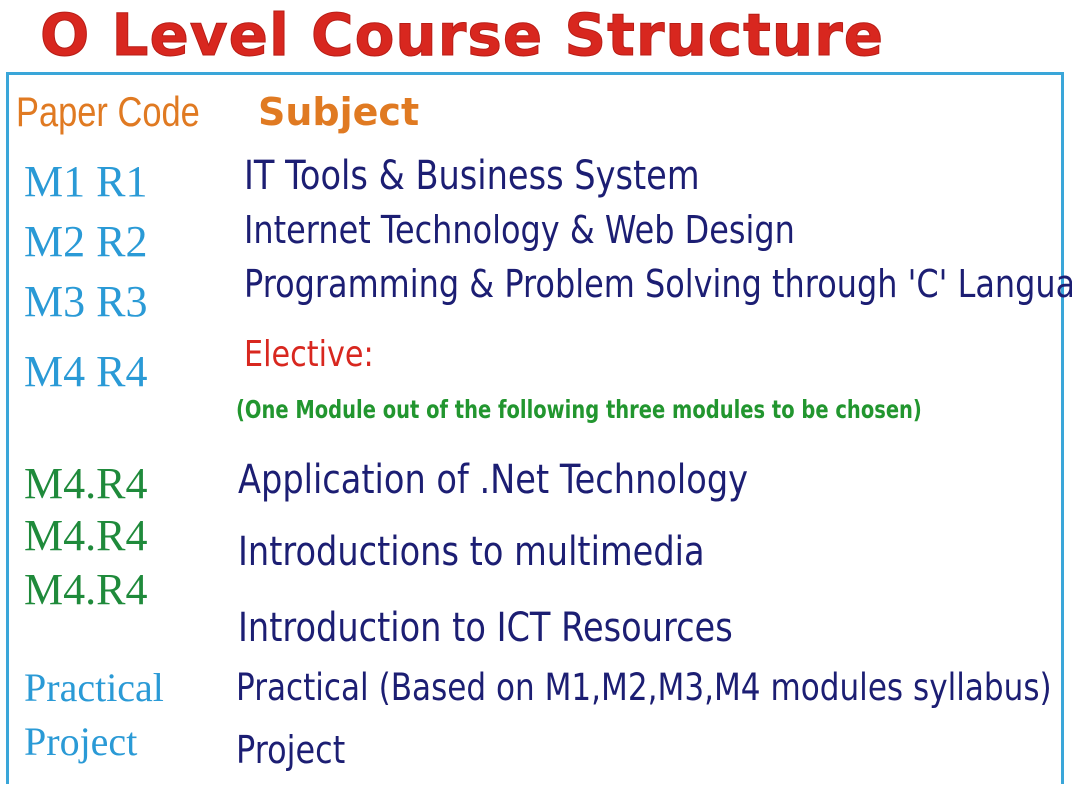 The image size is (1072, 788). Describe the element at coordinates (462, 35) in the screenshot. I see `page-title: O Level Course Structure` at that location.